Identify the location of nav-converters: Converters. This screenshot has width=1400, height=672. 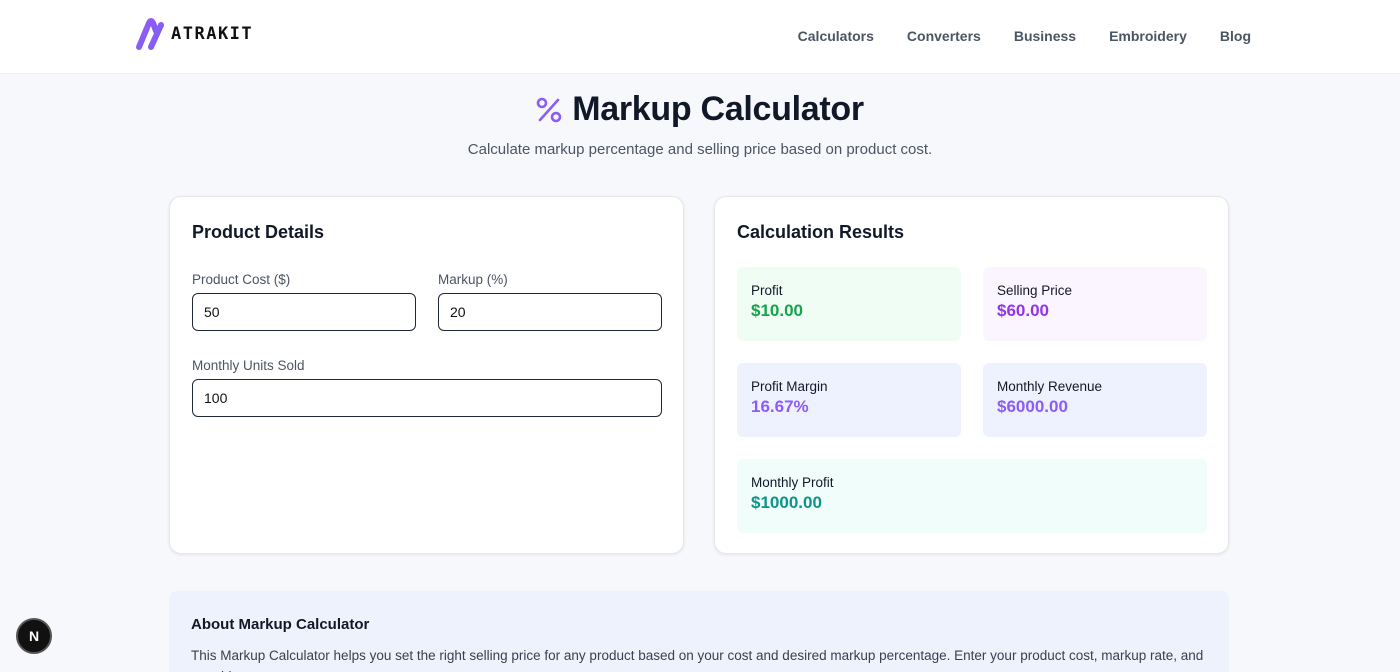
(944, 36).